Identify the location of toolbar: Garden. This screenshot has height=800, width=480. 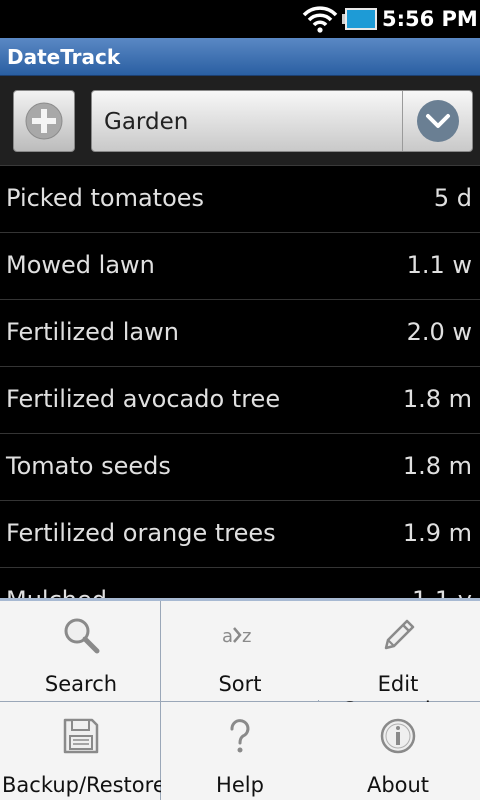
(240, 121).